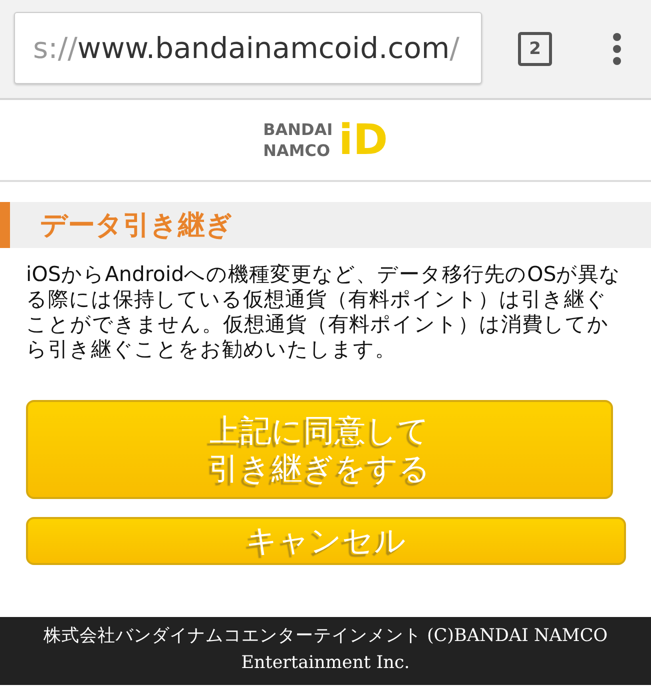  Describe the element at coordinates (325, 650) in the screenshot. I see `copyright-text: 株式会社バンダイナムコエンターテインメント (C)BANDAI NAMCO Entertainment Inc.` at that location.